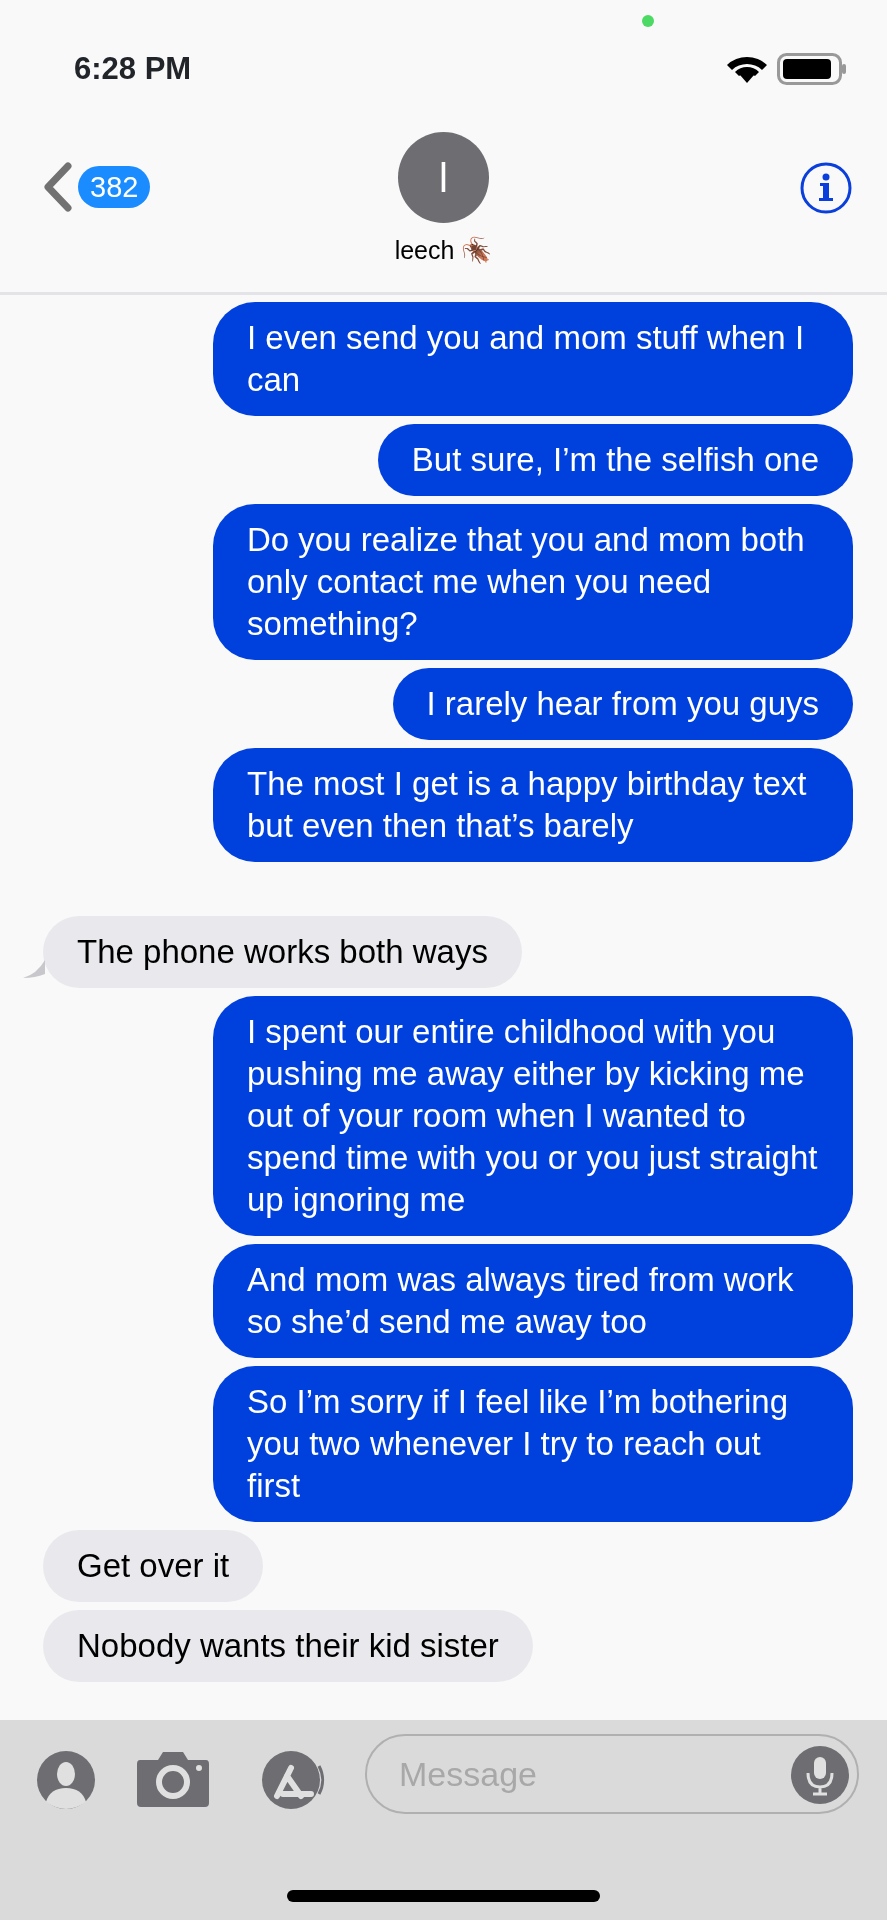 The image size is (887, 1920). What do you see at coordinates (533, 582) in the screenshot?
I see `message-bubble: Do you realize that you and mom both only contact me when you need something?` at bounding box center [533, 582].